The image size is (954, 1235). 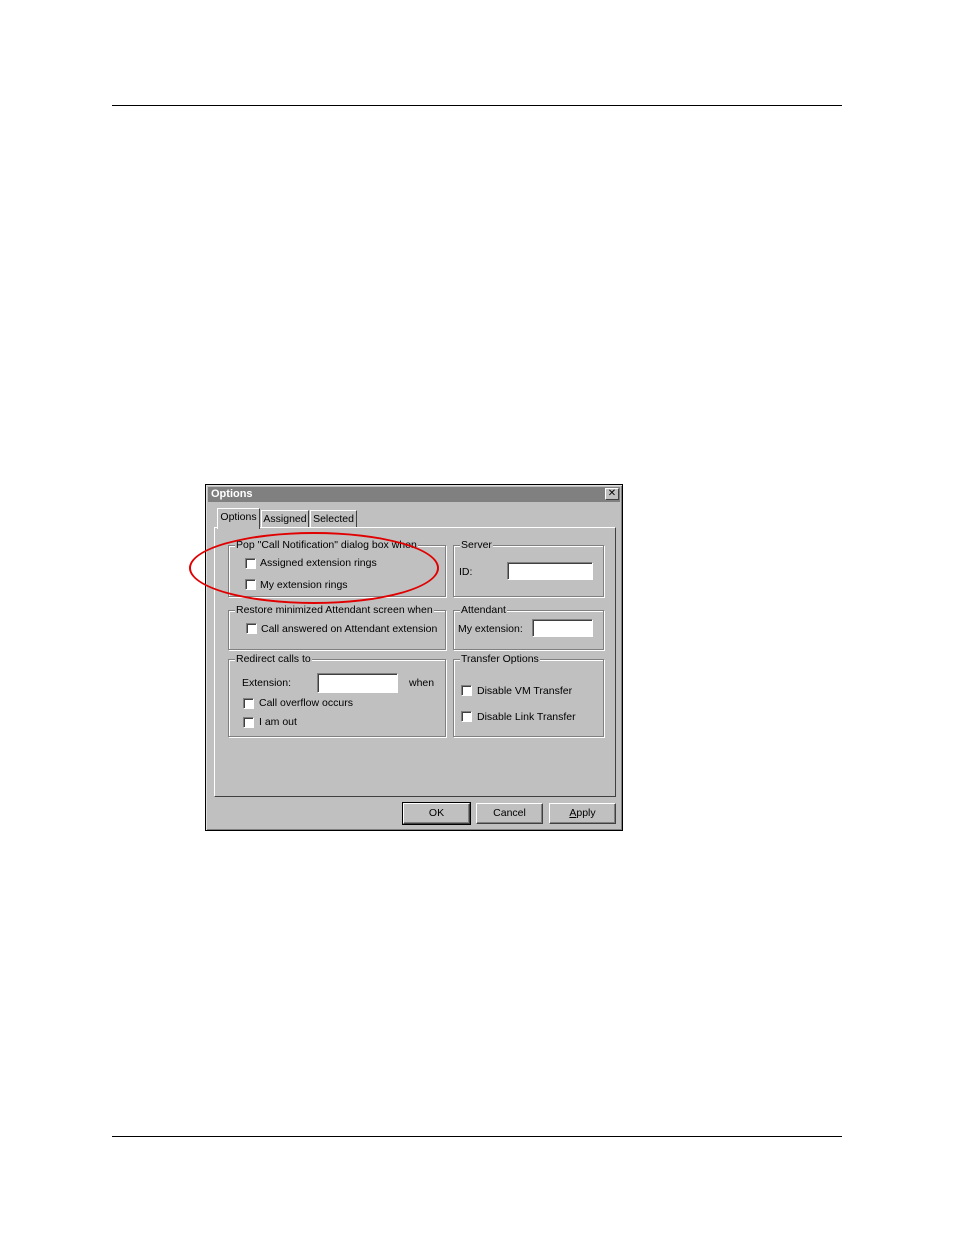 I want to click on dialog-title: Options, so click(x=232, y=494).